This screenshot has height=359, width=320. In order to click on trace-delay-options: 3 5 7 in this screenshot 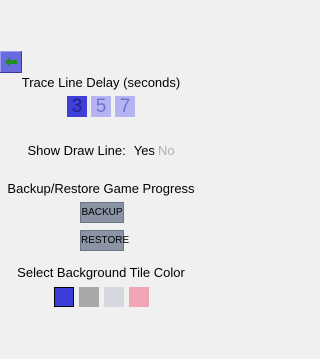, I will do `click(101, 106)`.